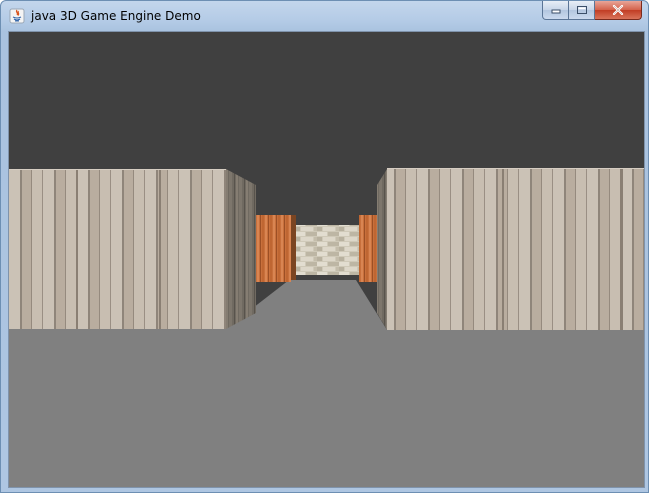  I want to click on left-door, so click(273, 248).